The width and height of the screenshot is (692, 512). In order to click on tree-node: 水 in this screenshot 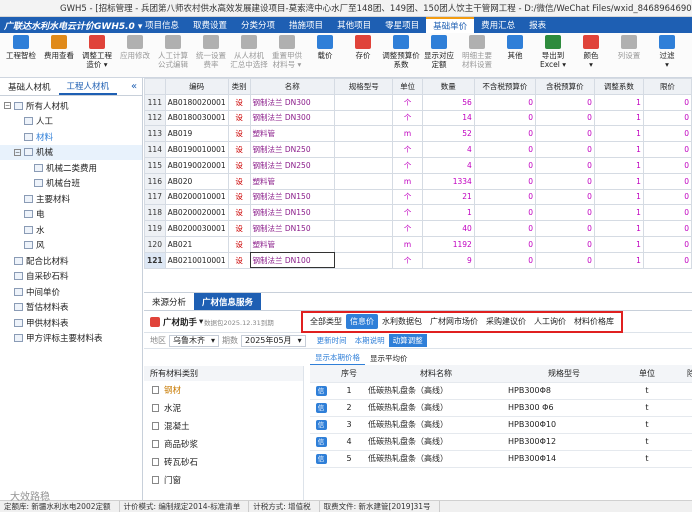, I will do `click(71, 230)`.